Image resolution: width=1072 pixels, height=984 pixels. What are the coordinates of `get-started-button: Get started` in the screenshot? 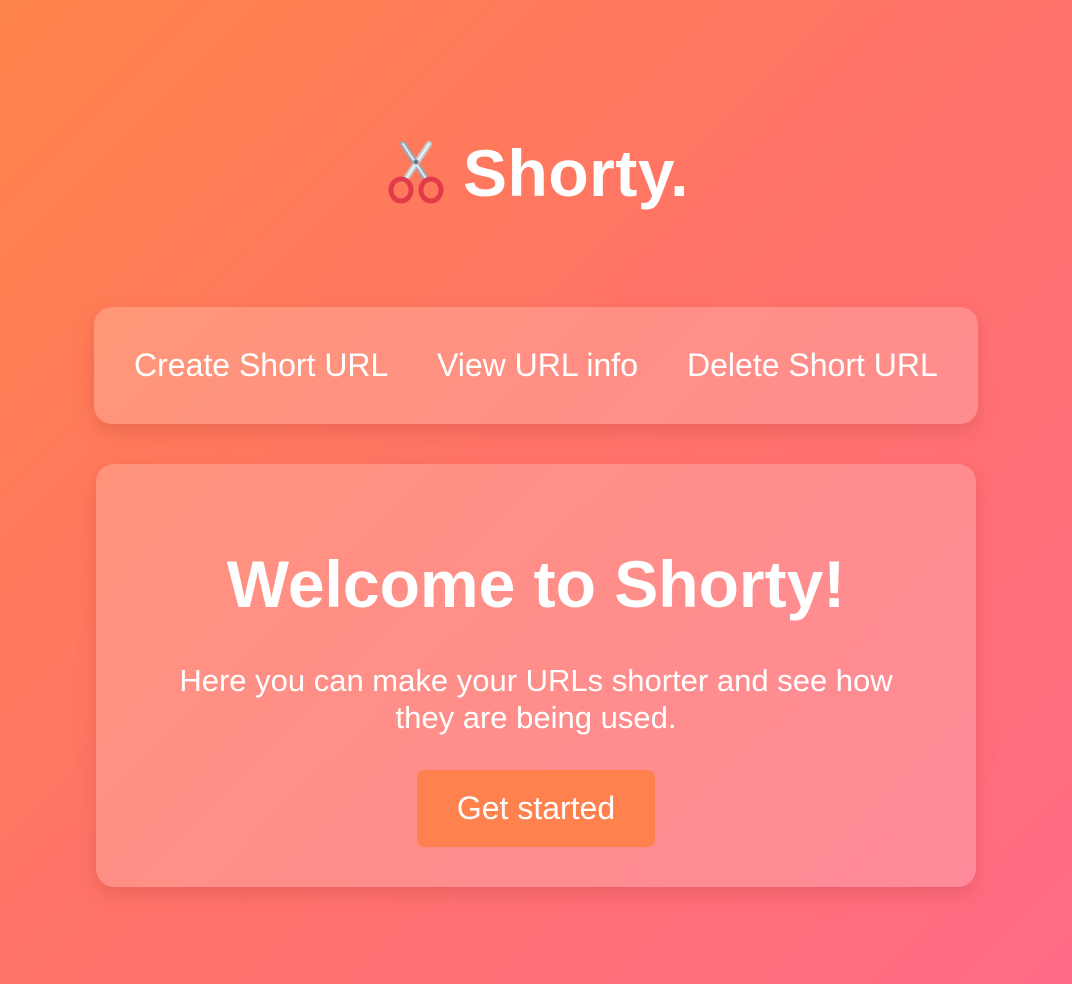 It's located at (536, 808).